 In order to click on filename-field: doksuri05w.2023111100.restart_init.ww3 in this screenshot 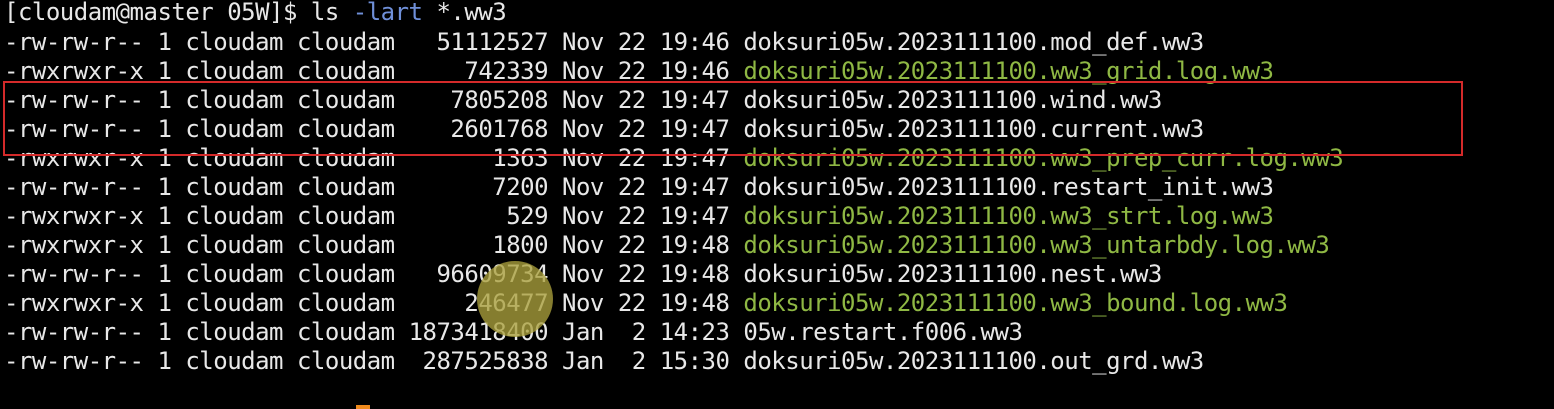, I will do `click(1008, 187)`.